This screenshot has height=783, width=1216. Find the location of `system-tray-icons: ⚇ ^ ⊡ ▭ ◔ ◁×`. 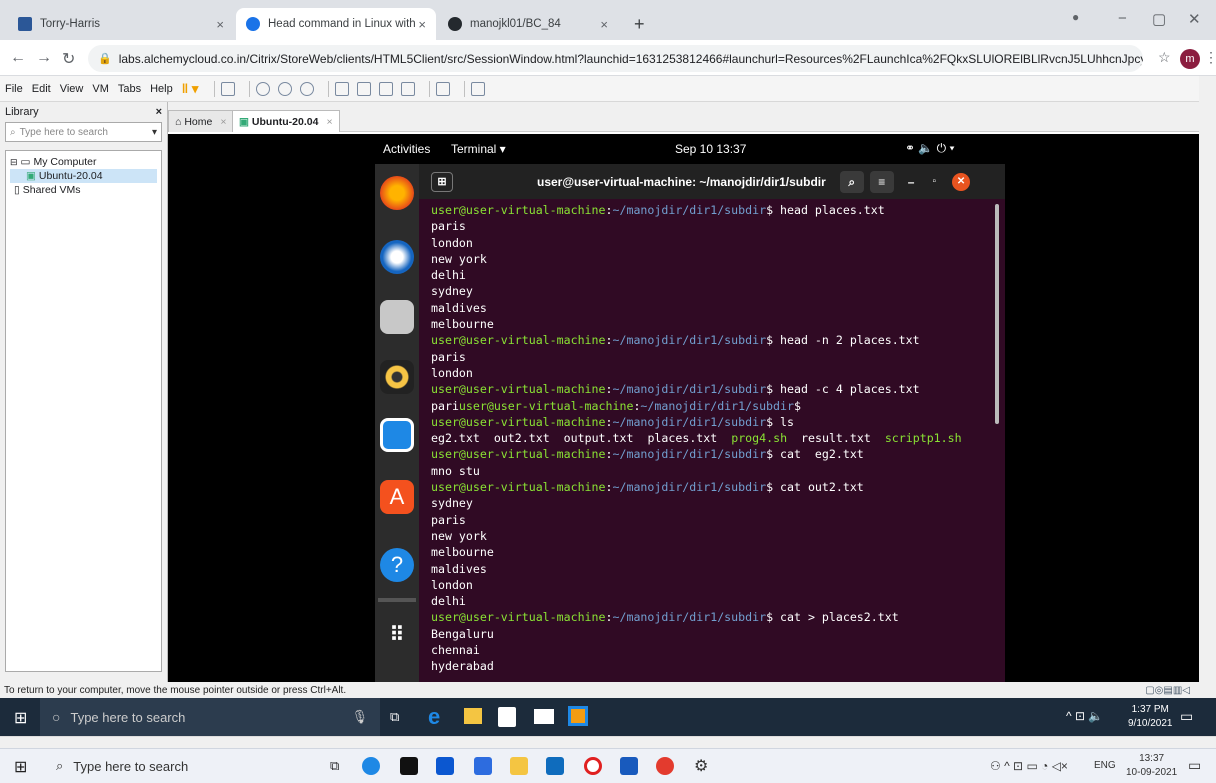

system-tray-icons: ⚇ ^ ⊡ ▭ ◔ ◁× is located at coordinates (1029, 766).